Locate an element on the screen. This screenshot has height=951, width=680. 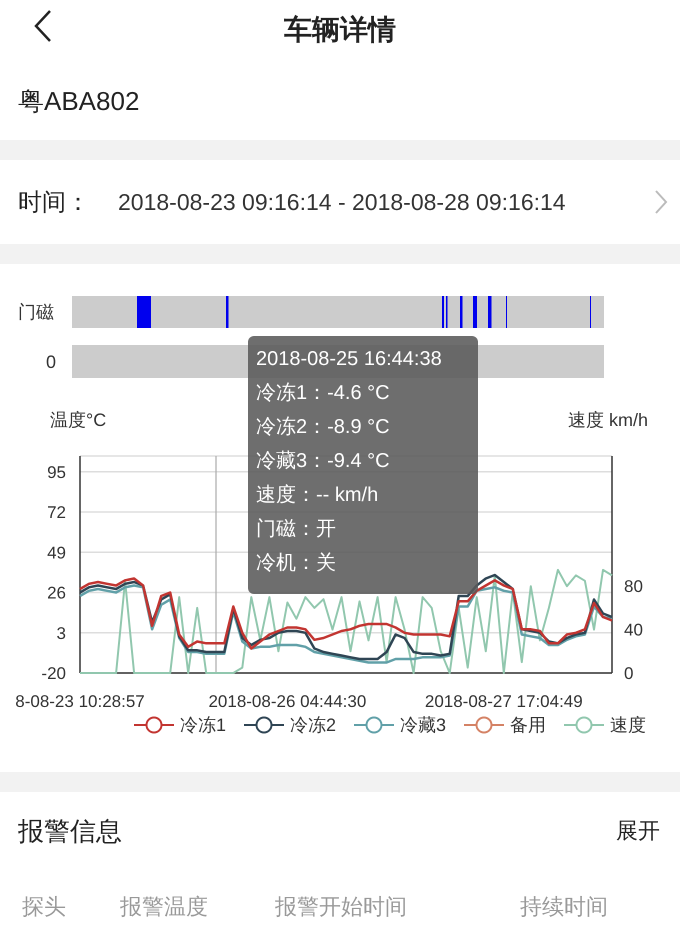
column-header: 持续时间 is located at coordinates (564, 907).